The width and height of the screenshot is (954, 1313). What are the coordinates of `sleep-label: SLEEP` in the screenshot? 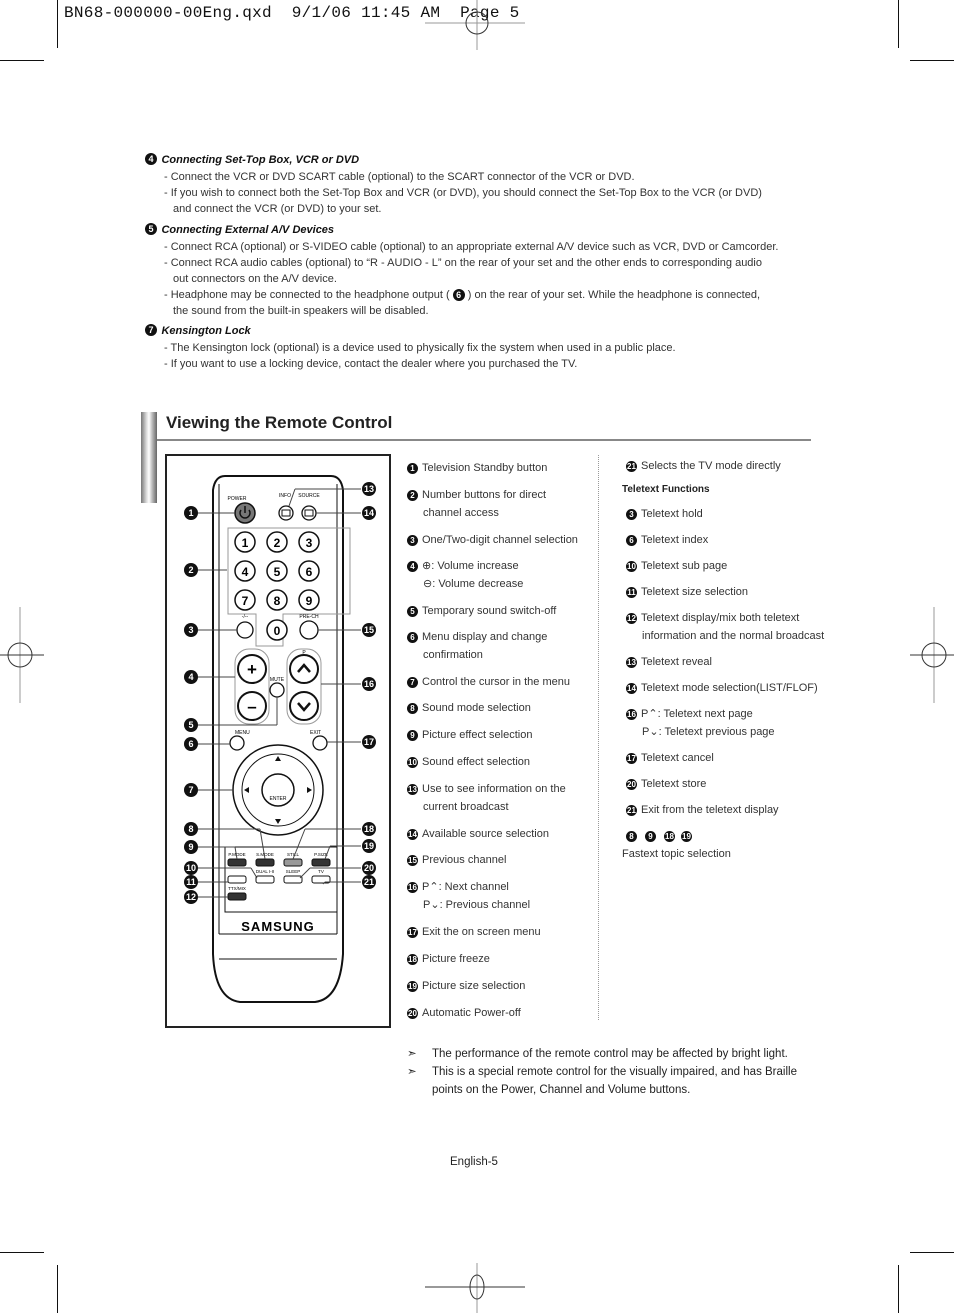 It's located at (293, 871).